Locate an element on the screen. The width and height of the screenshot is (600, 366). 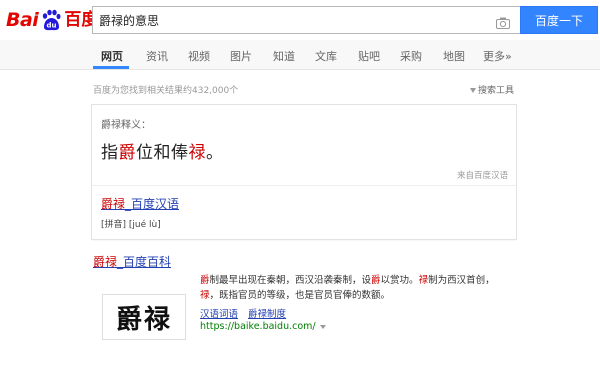
baike-sublinks: 汉语词语 爵禄制度 is located at coordinates (248, 313).